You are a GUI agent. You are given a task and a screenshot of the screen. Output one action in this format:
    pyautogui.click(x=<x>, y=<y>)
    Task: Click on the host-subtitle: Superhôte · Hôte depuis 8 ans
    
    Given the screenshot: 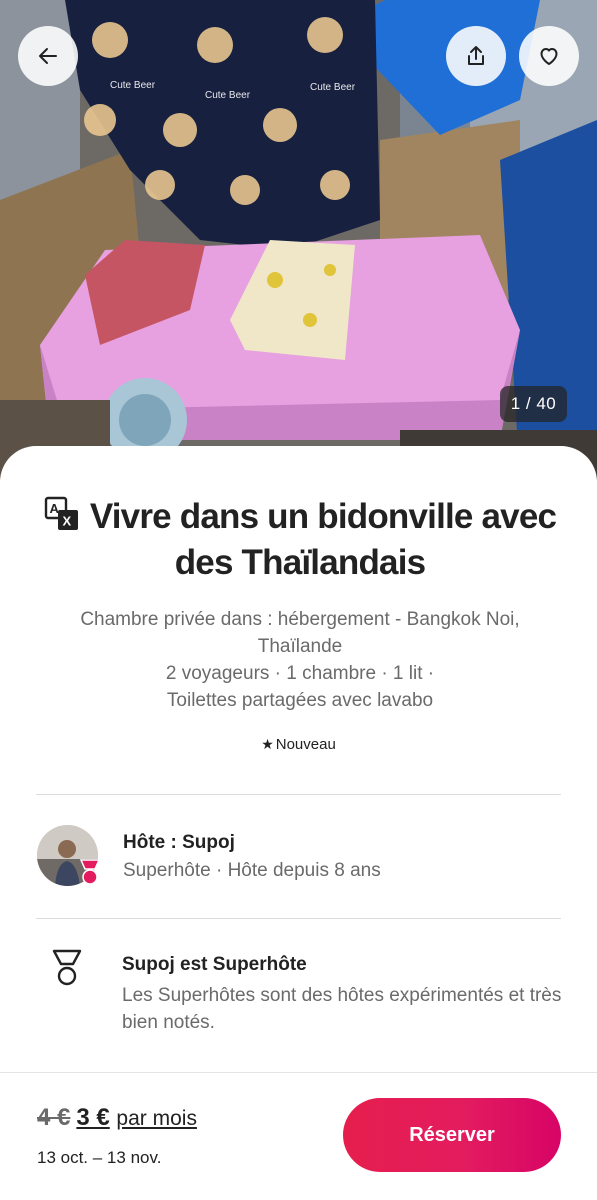 What is the action you would take?
    pyautogui.click(x=252, y=870)
    